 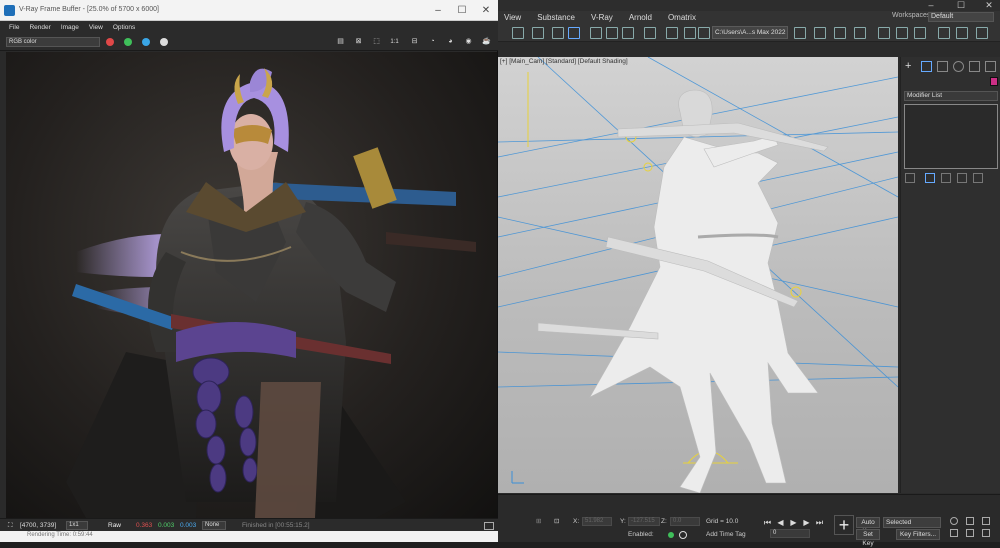 I want to click on orbit-icon, so click(x=986, y=533).